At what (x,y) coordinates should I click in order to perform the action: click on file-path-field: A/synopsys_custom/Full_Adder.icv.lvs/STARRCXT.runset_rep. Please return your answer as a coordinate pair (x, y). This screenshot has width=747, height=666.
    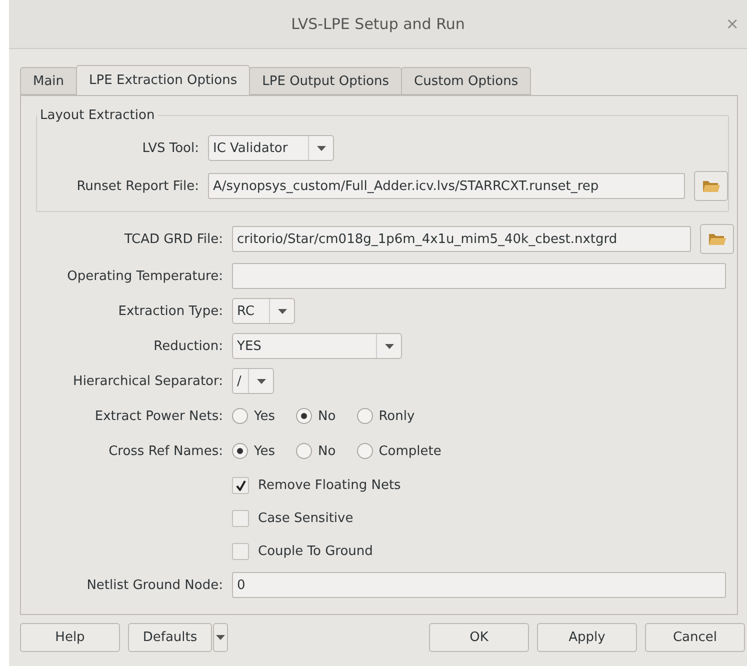
    Looking at the image, I should click on (446, 186).